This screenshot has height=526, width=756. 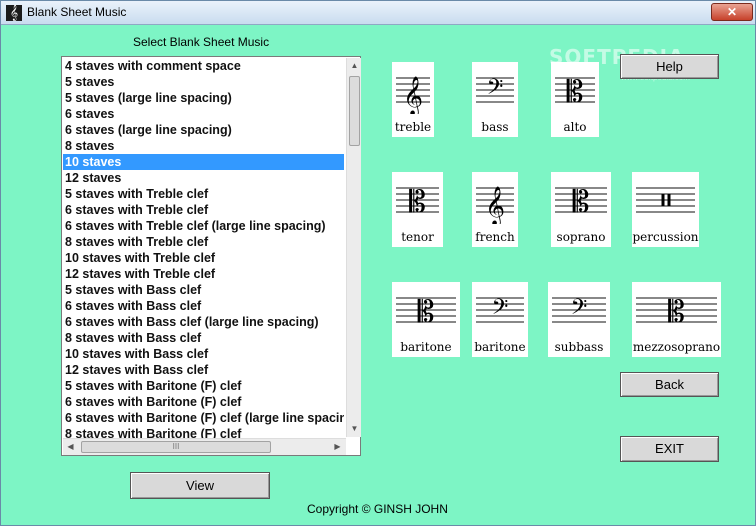 I want to click on close-button: ✕, so click(x=732, y=12).